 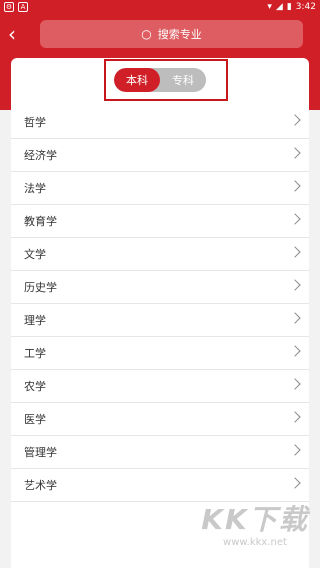 I want to click on list-item: 历史学, so click(x=160, y=287).